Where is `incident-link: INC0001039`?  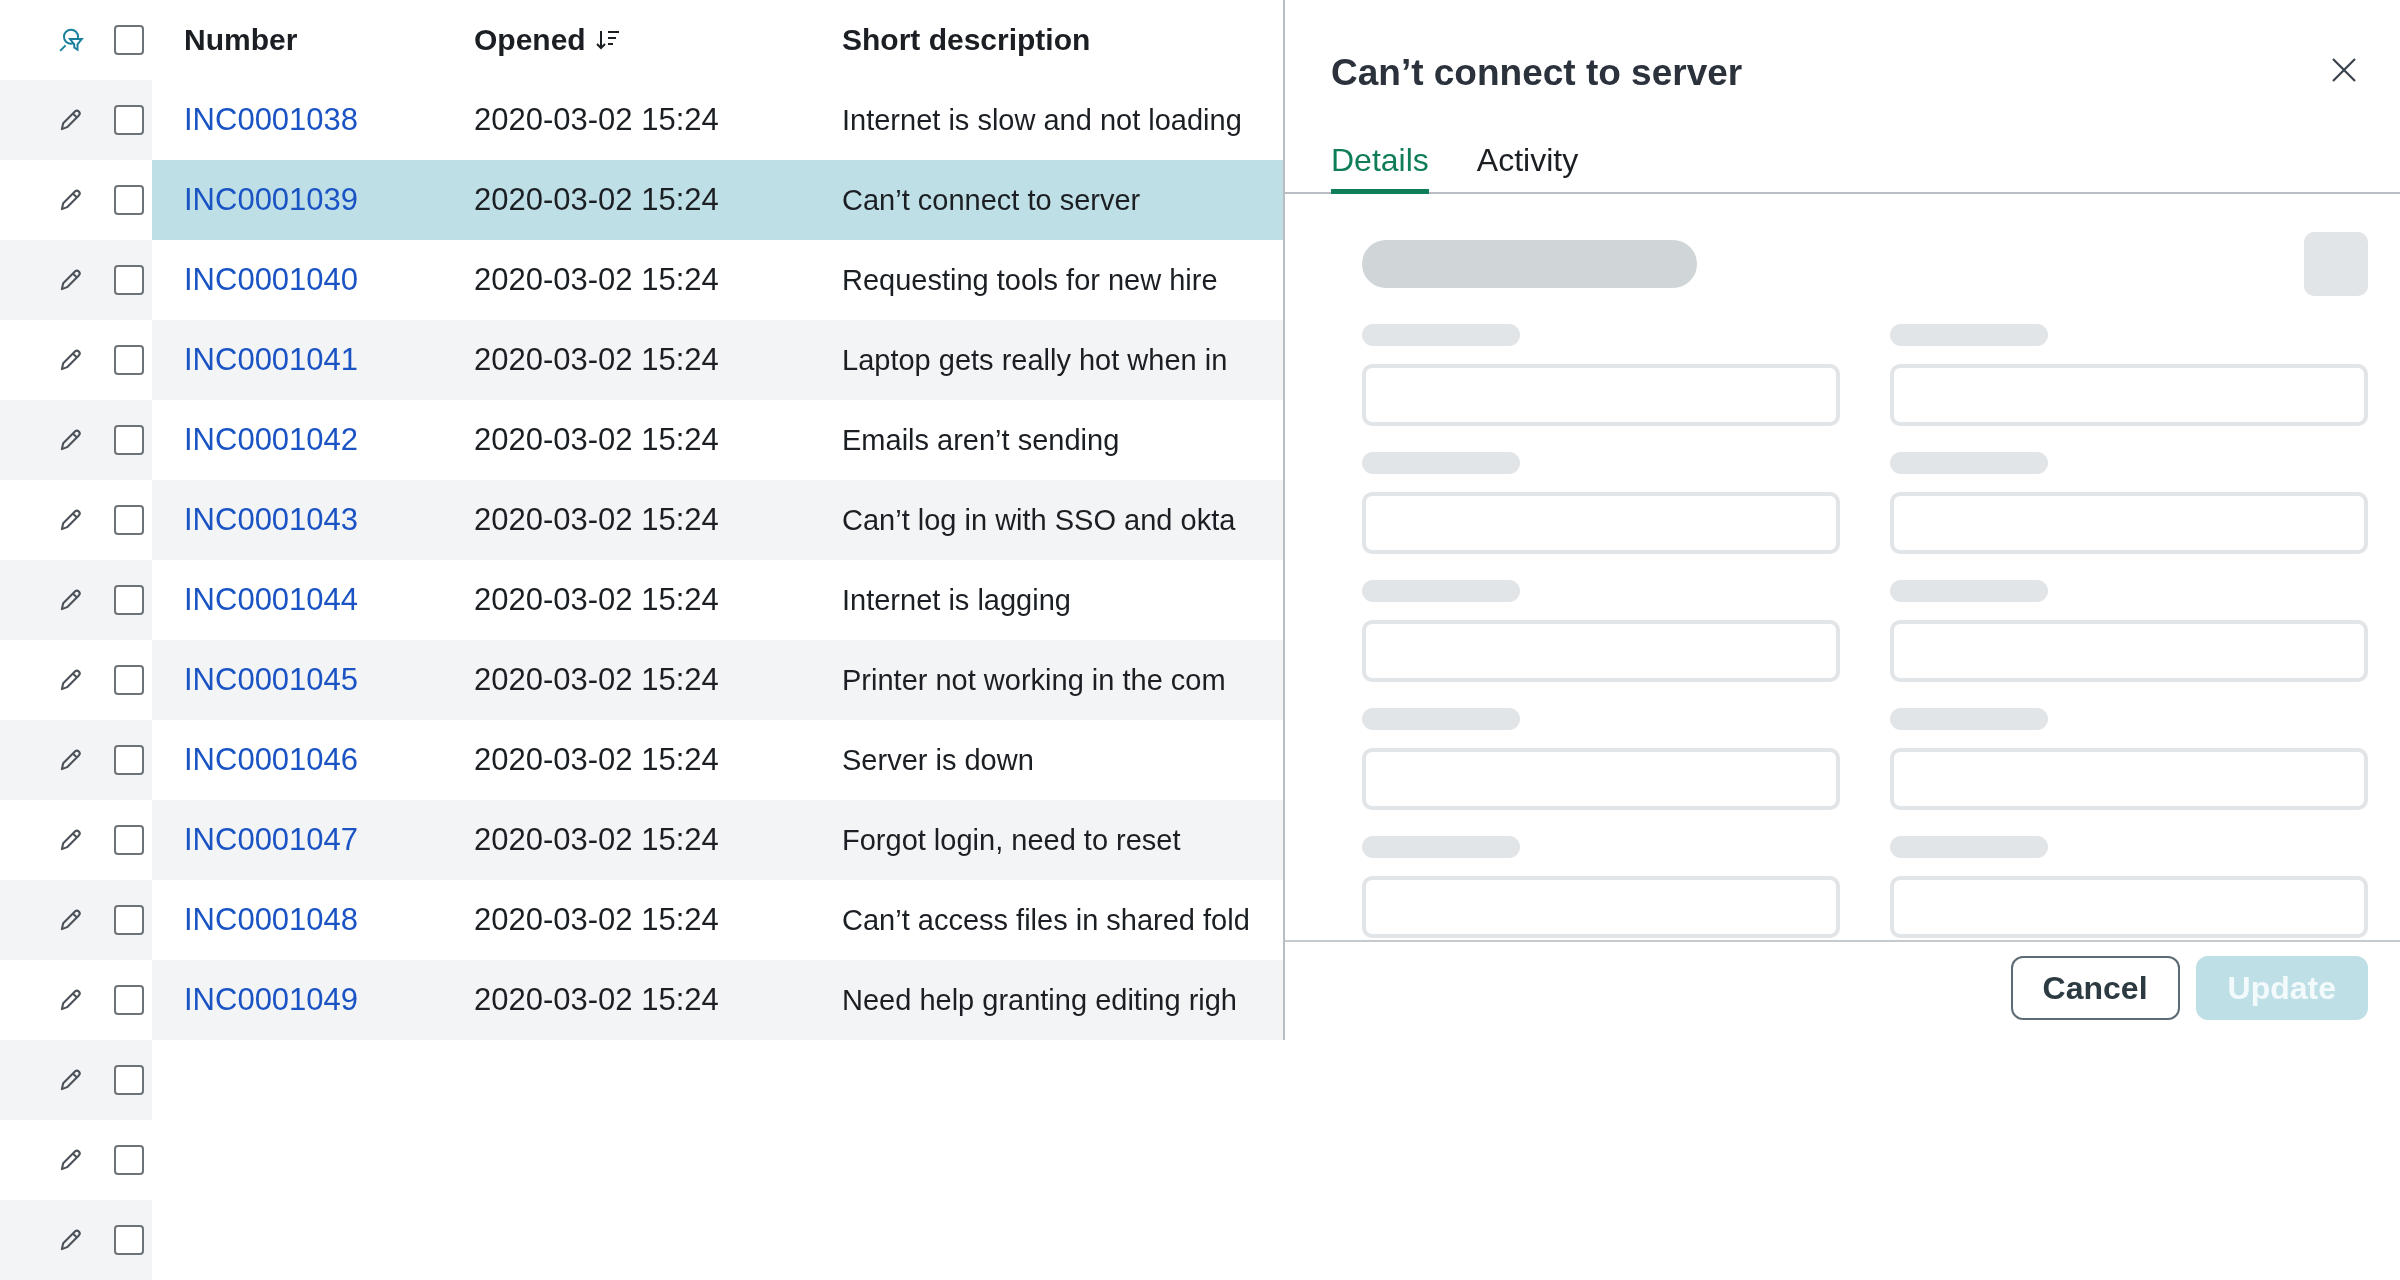 incident-link: INC0001039 is located at coordinates (271, 199).